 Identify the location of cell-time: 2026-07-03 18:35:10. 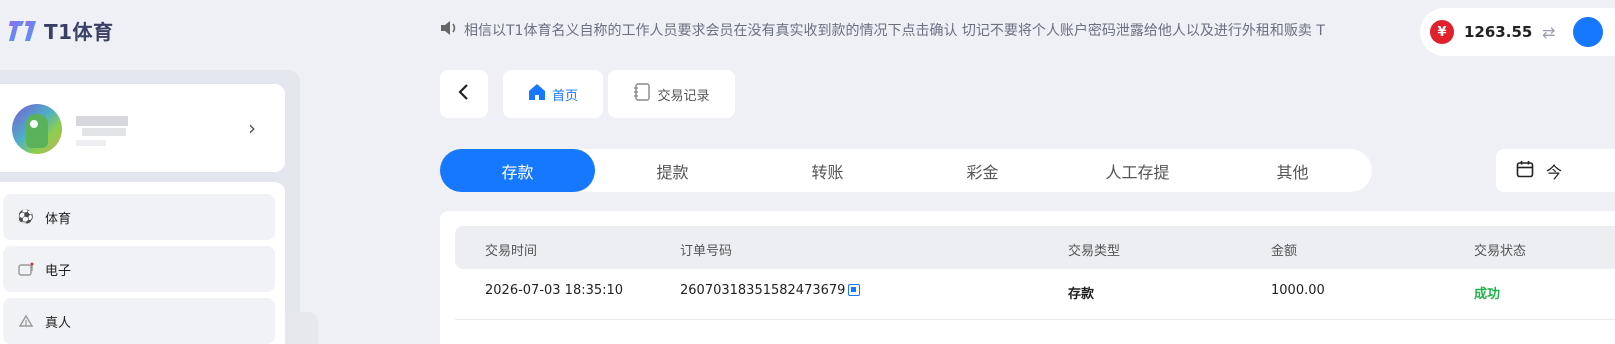
(554, 290).